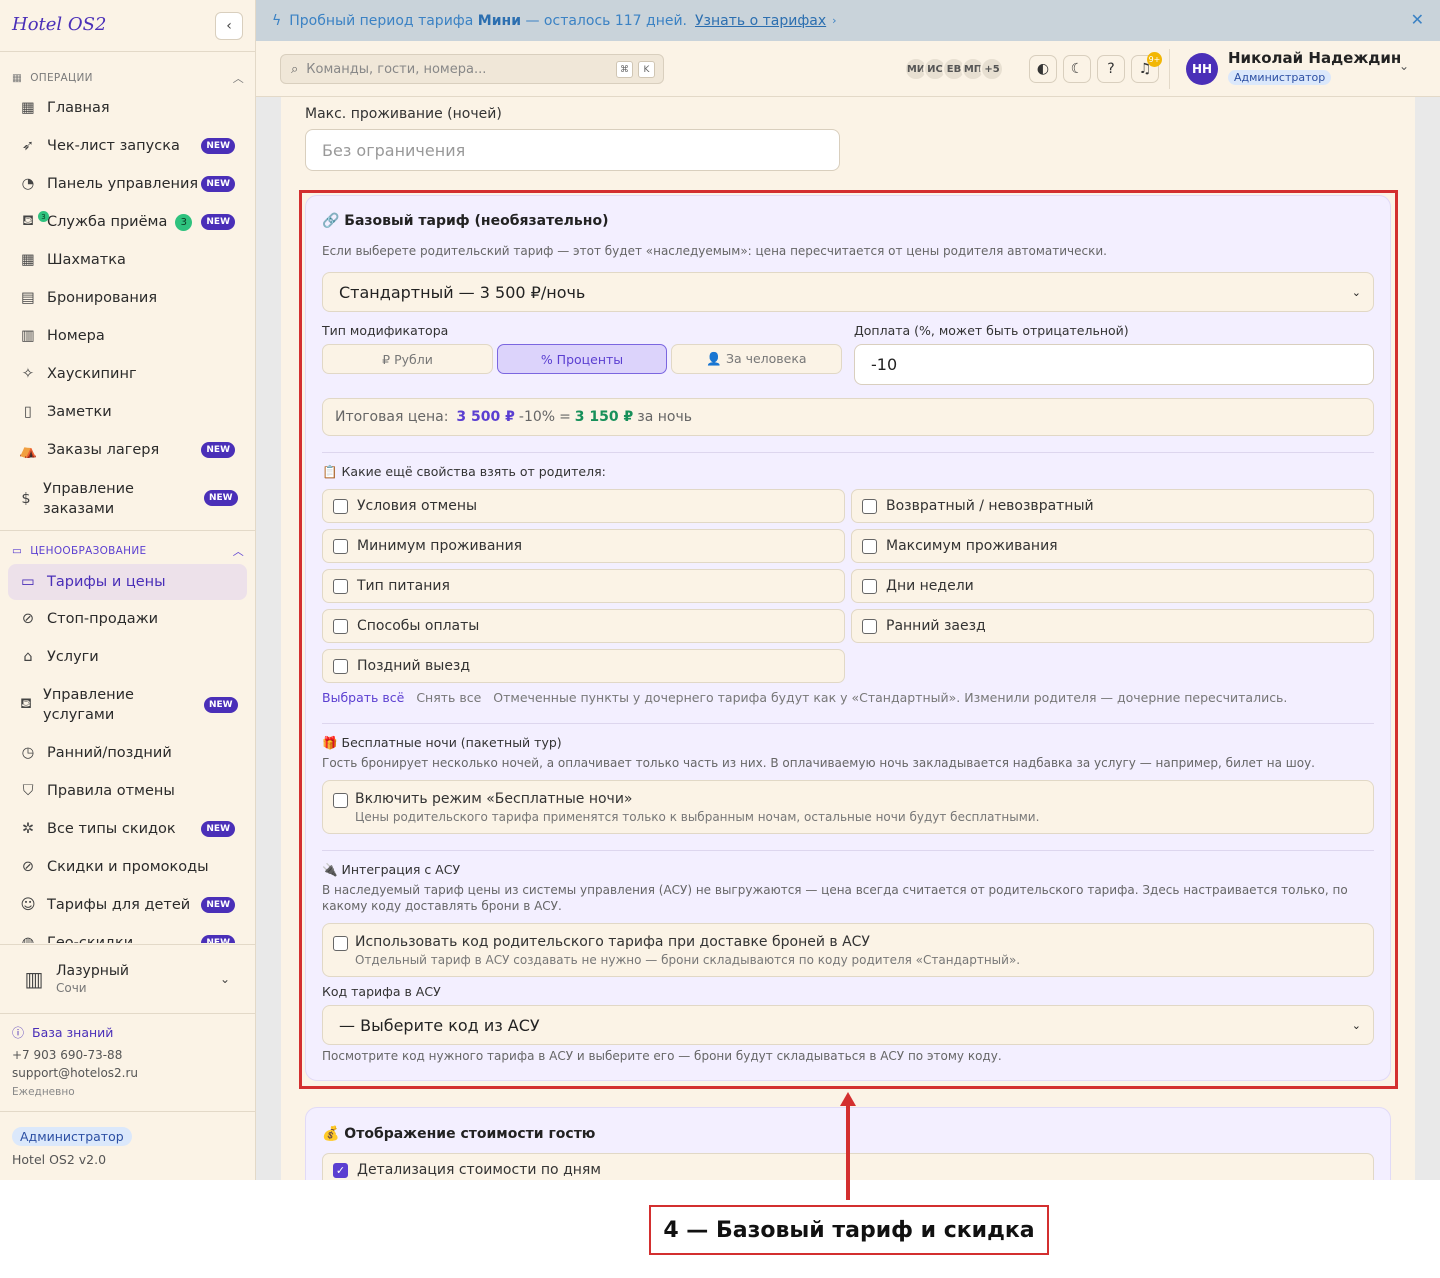 This screenshot has width=1440, height=1278. I want to click on sidebar-item-rooms: ▥ Номера, so click(127, 336).